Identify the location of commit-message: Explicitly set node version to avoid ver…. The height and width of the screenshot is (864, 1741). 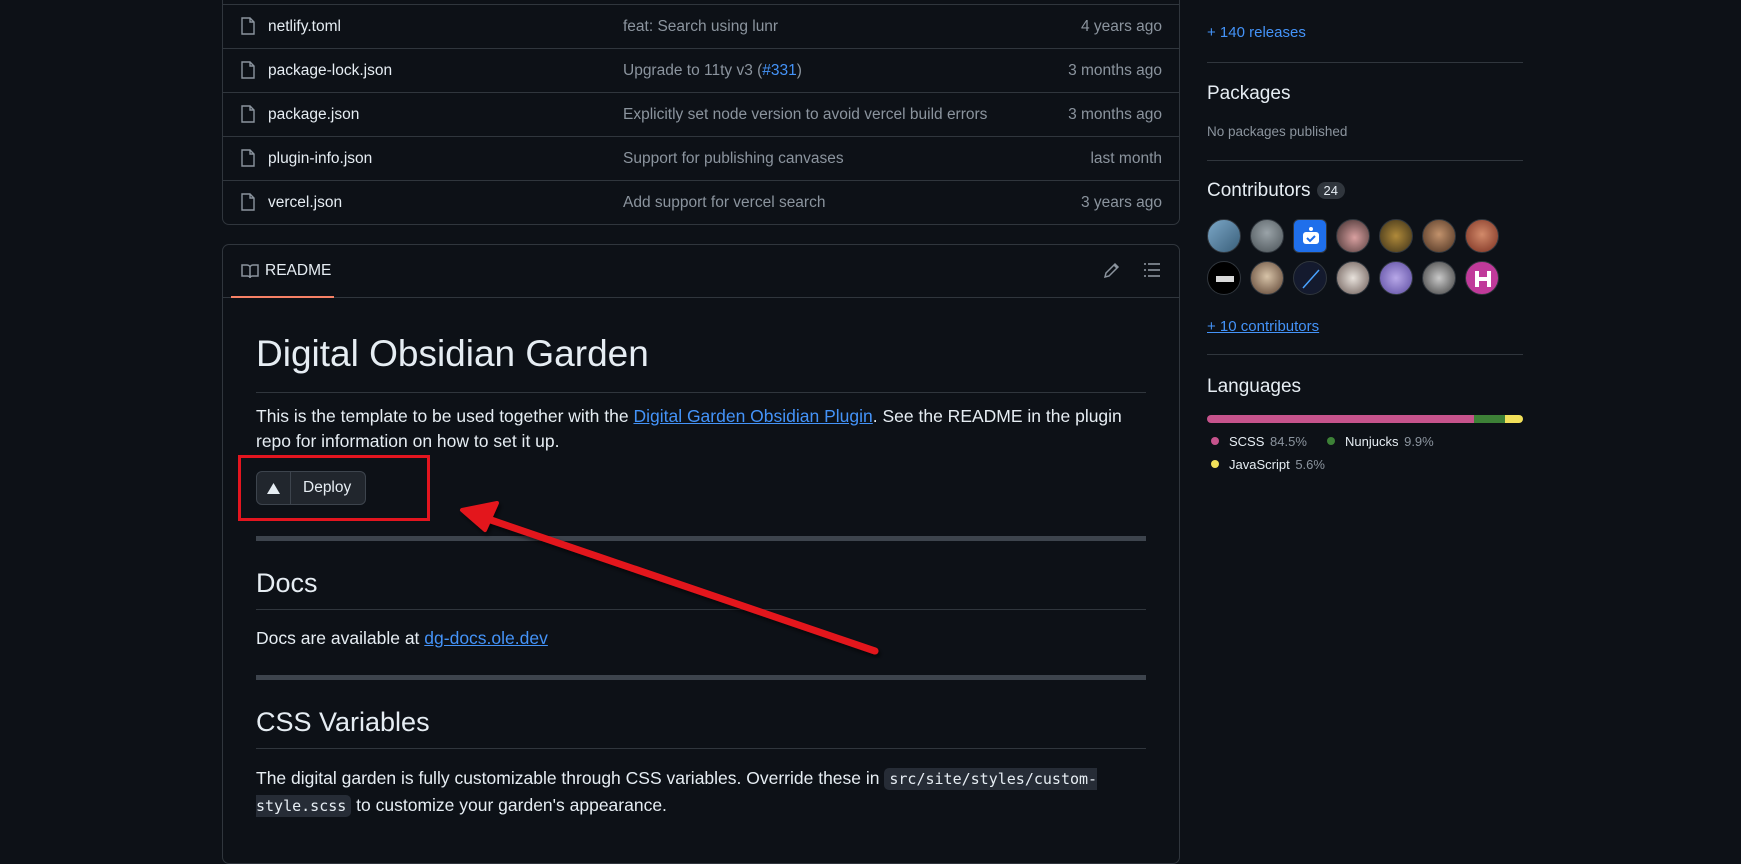
(805, 115).